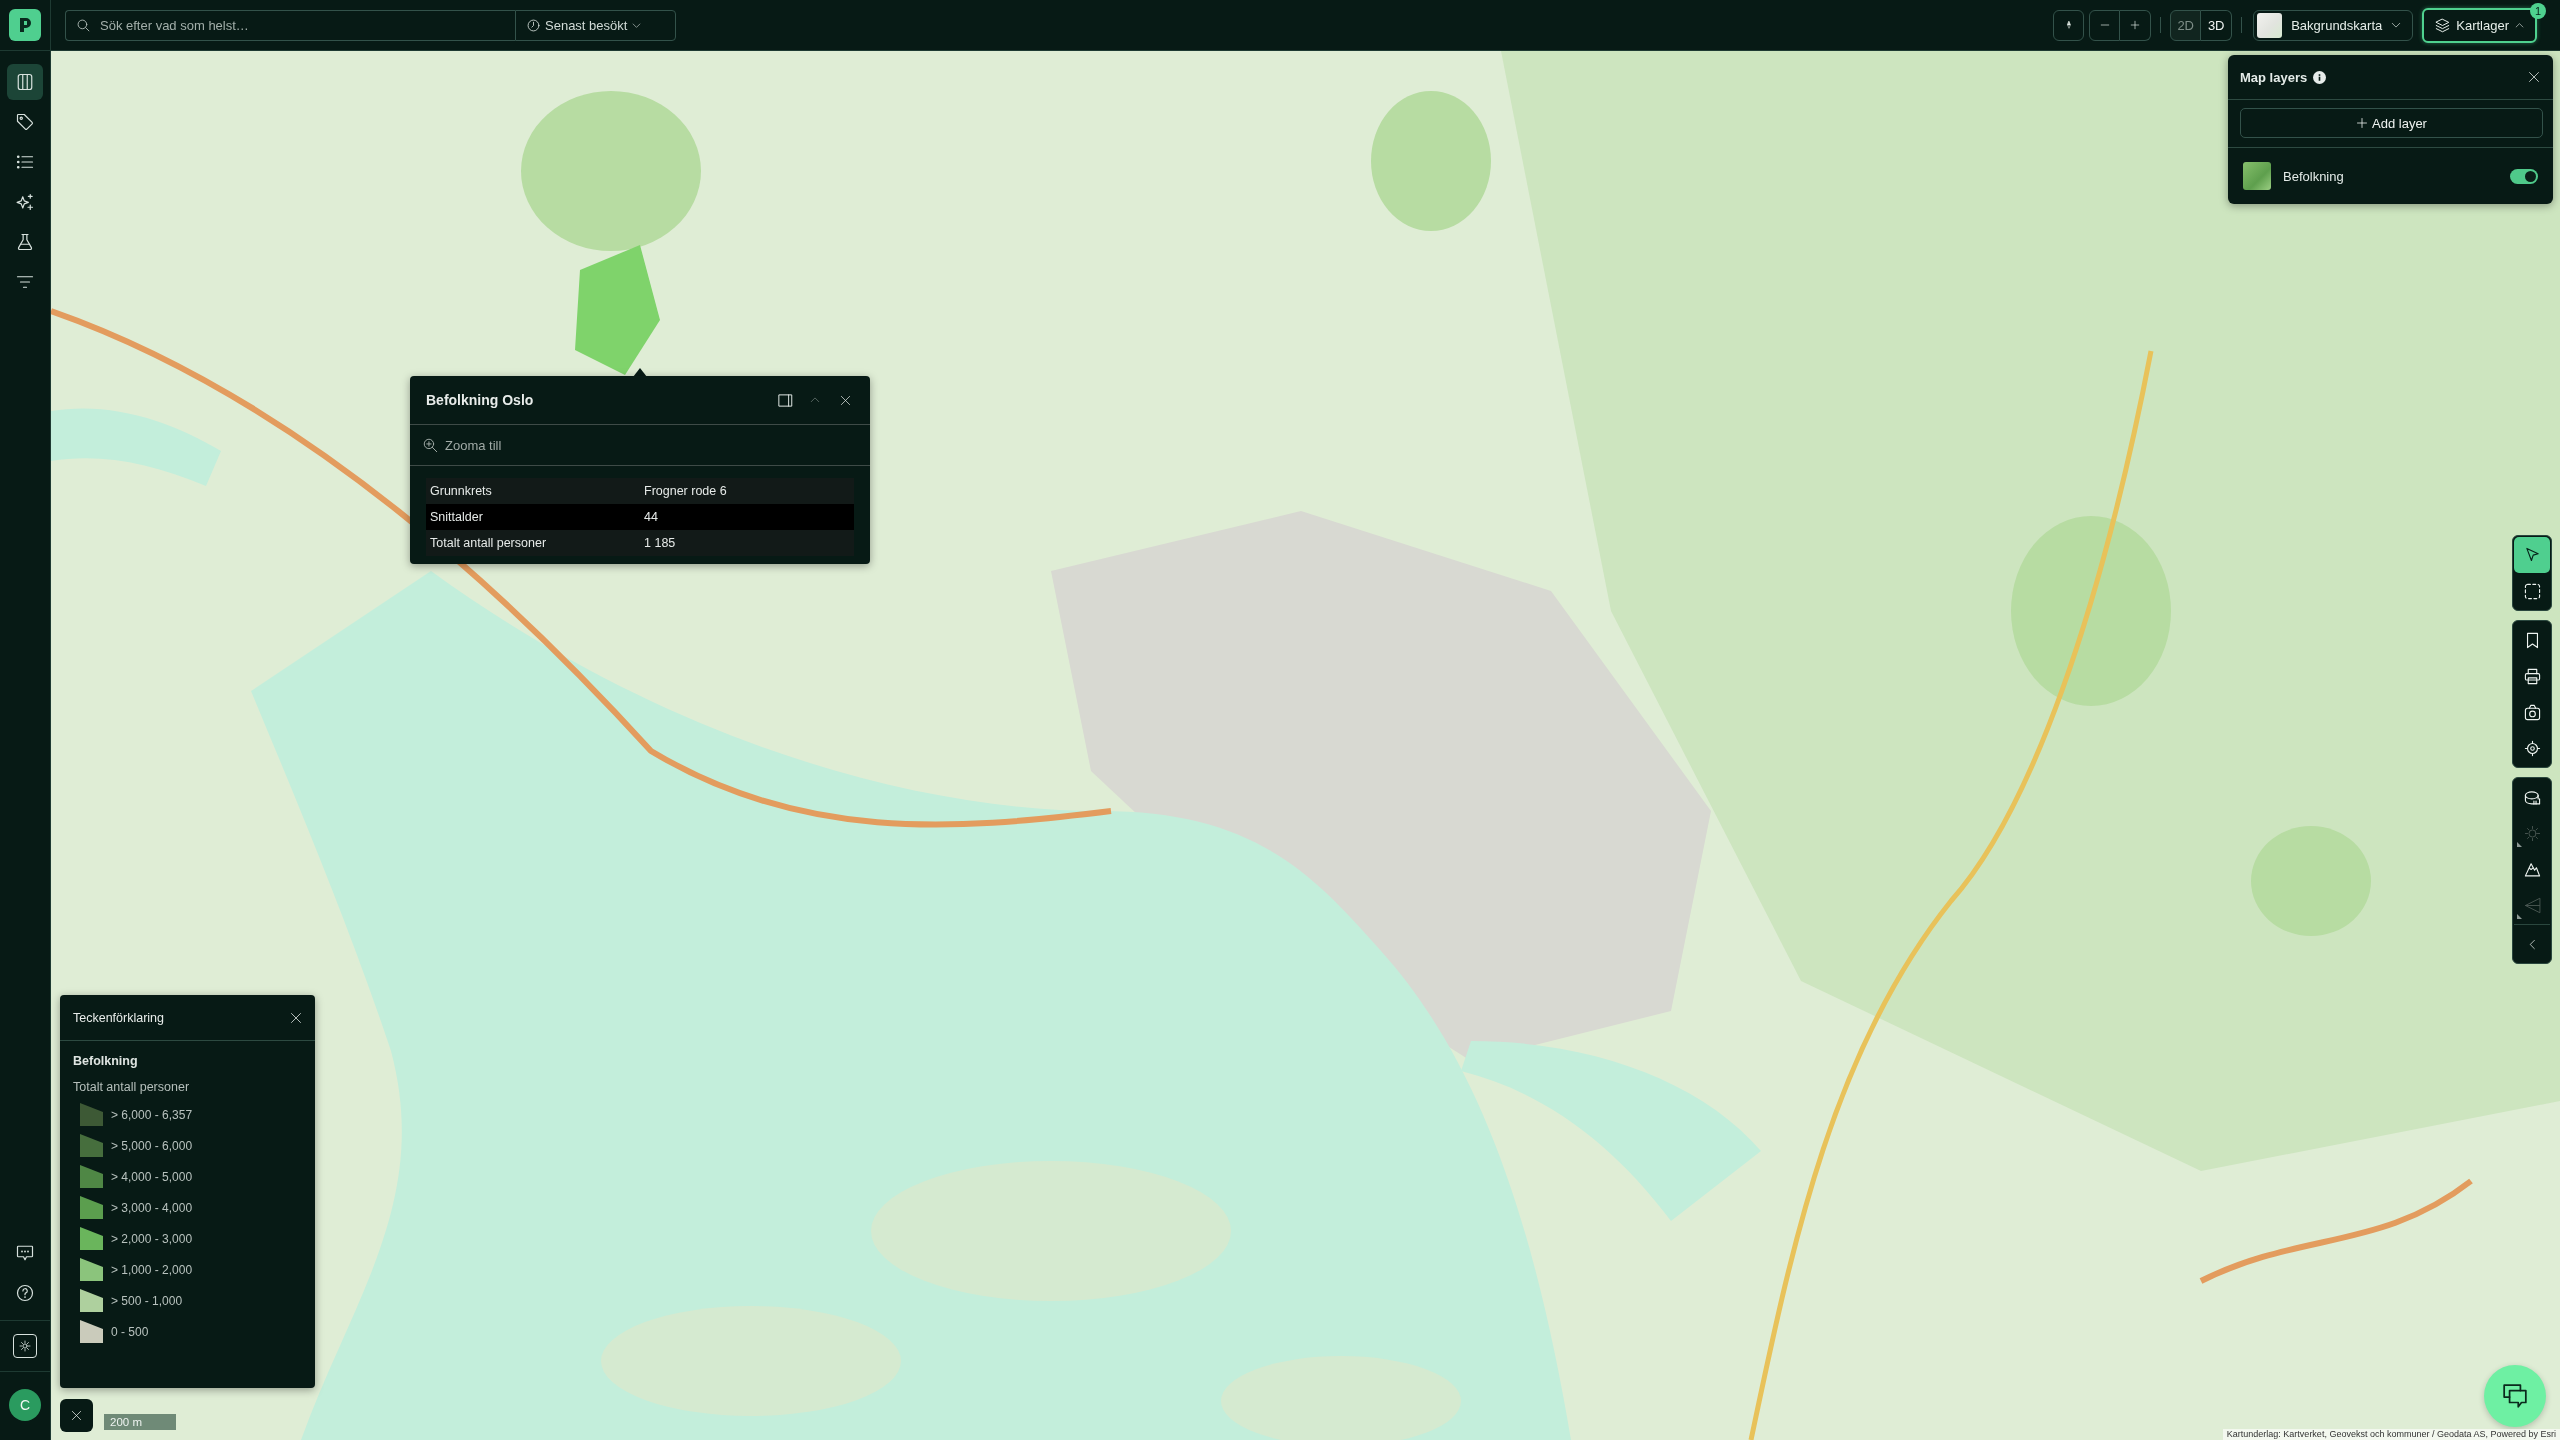  I want to click on legend-label: > 4,000 - 5,000, so click(152, 1176).